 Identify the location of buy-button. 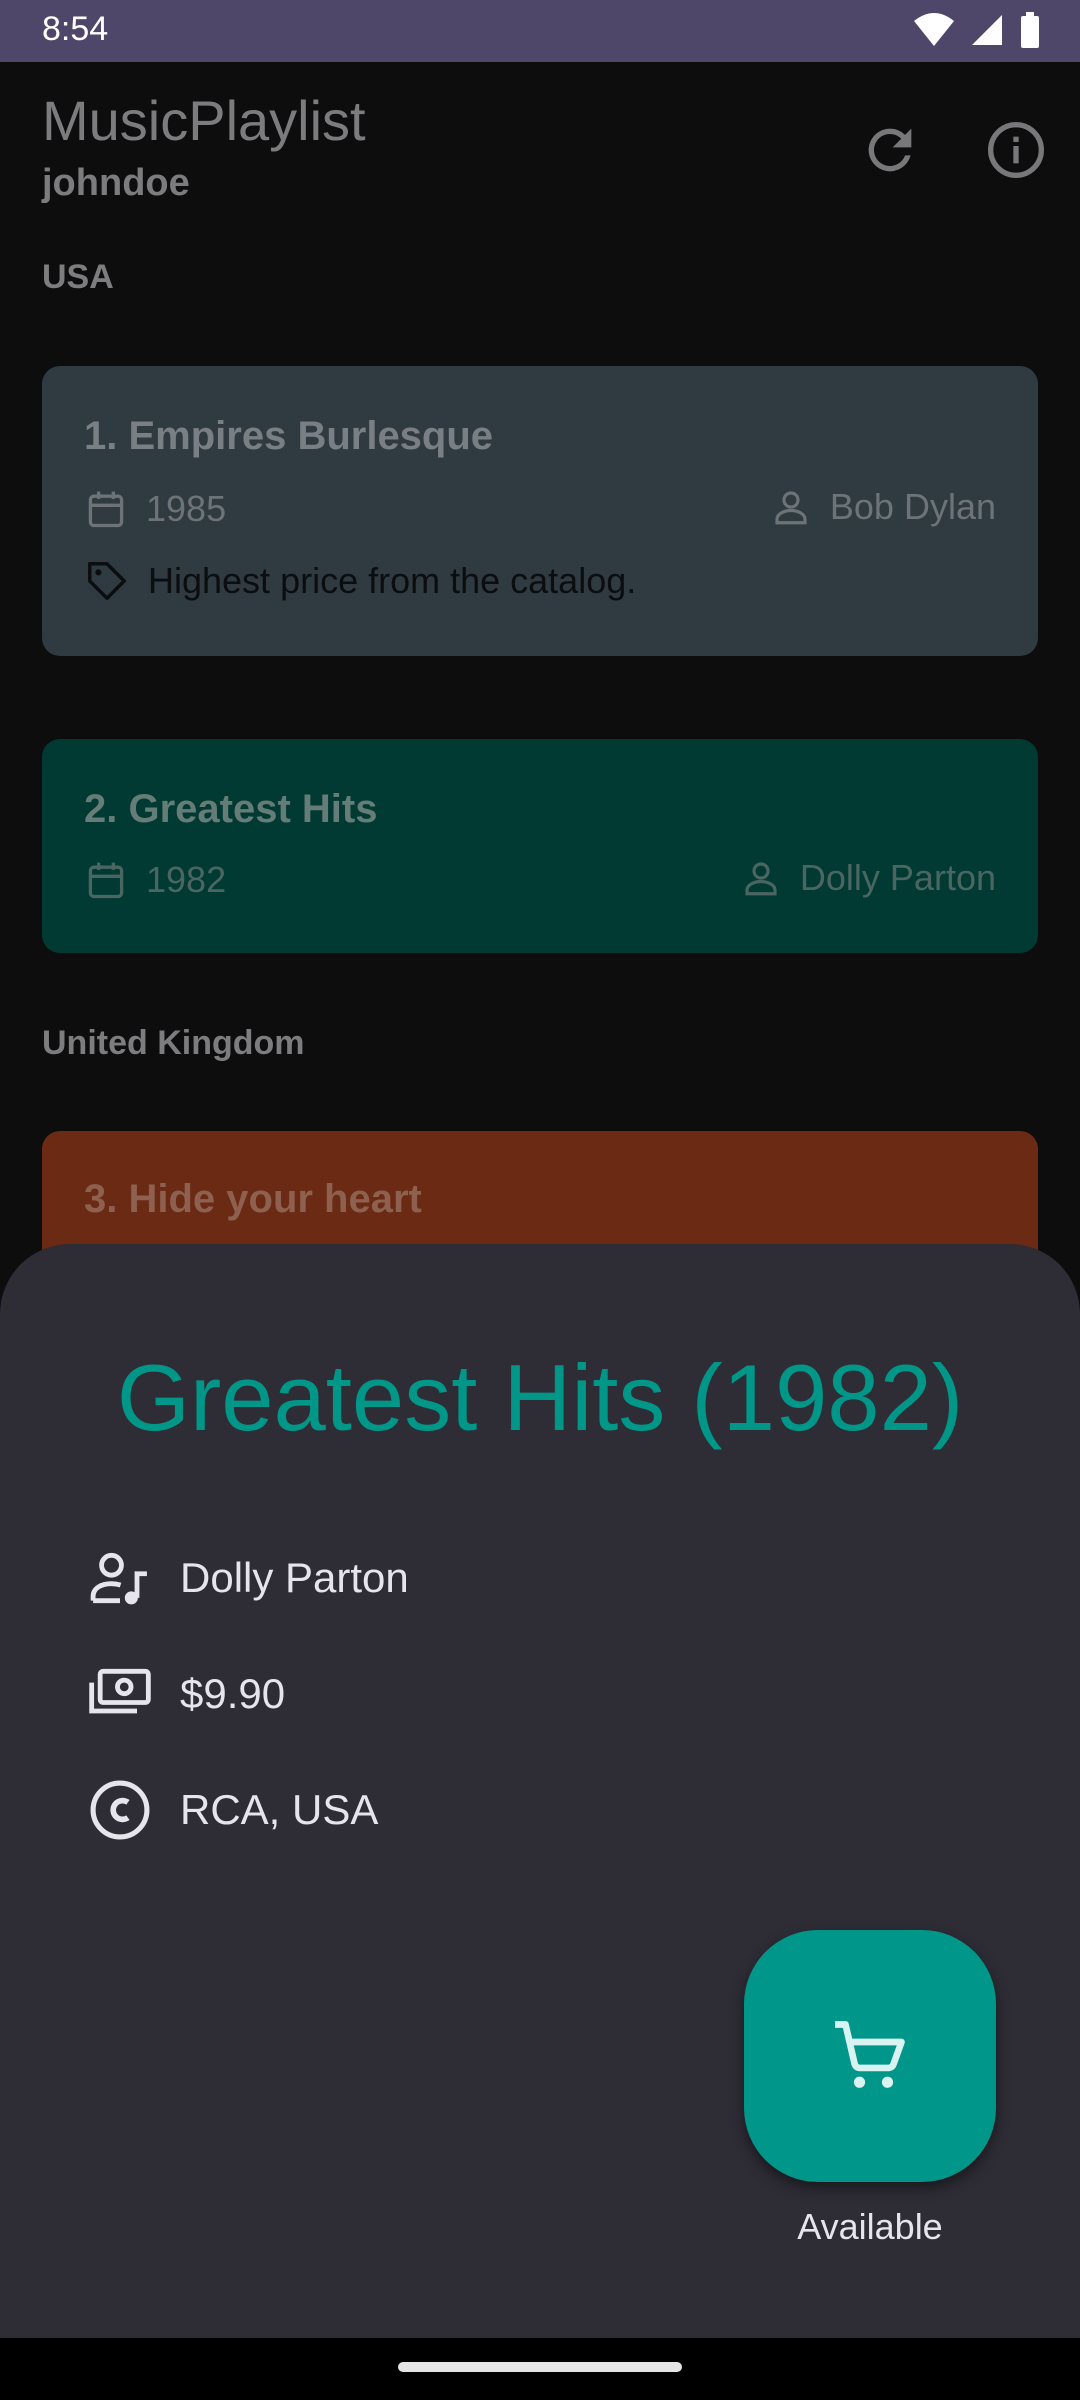
(870, 2056).